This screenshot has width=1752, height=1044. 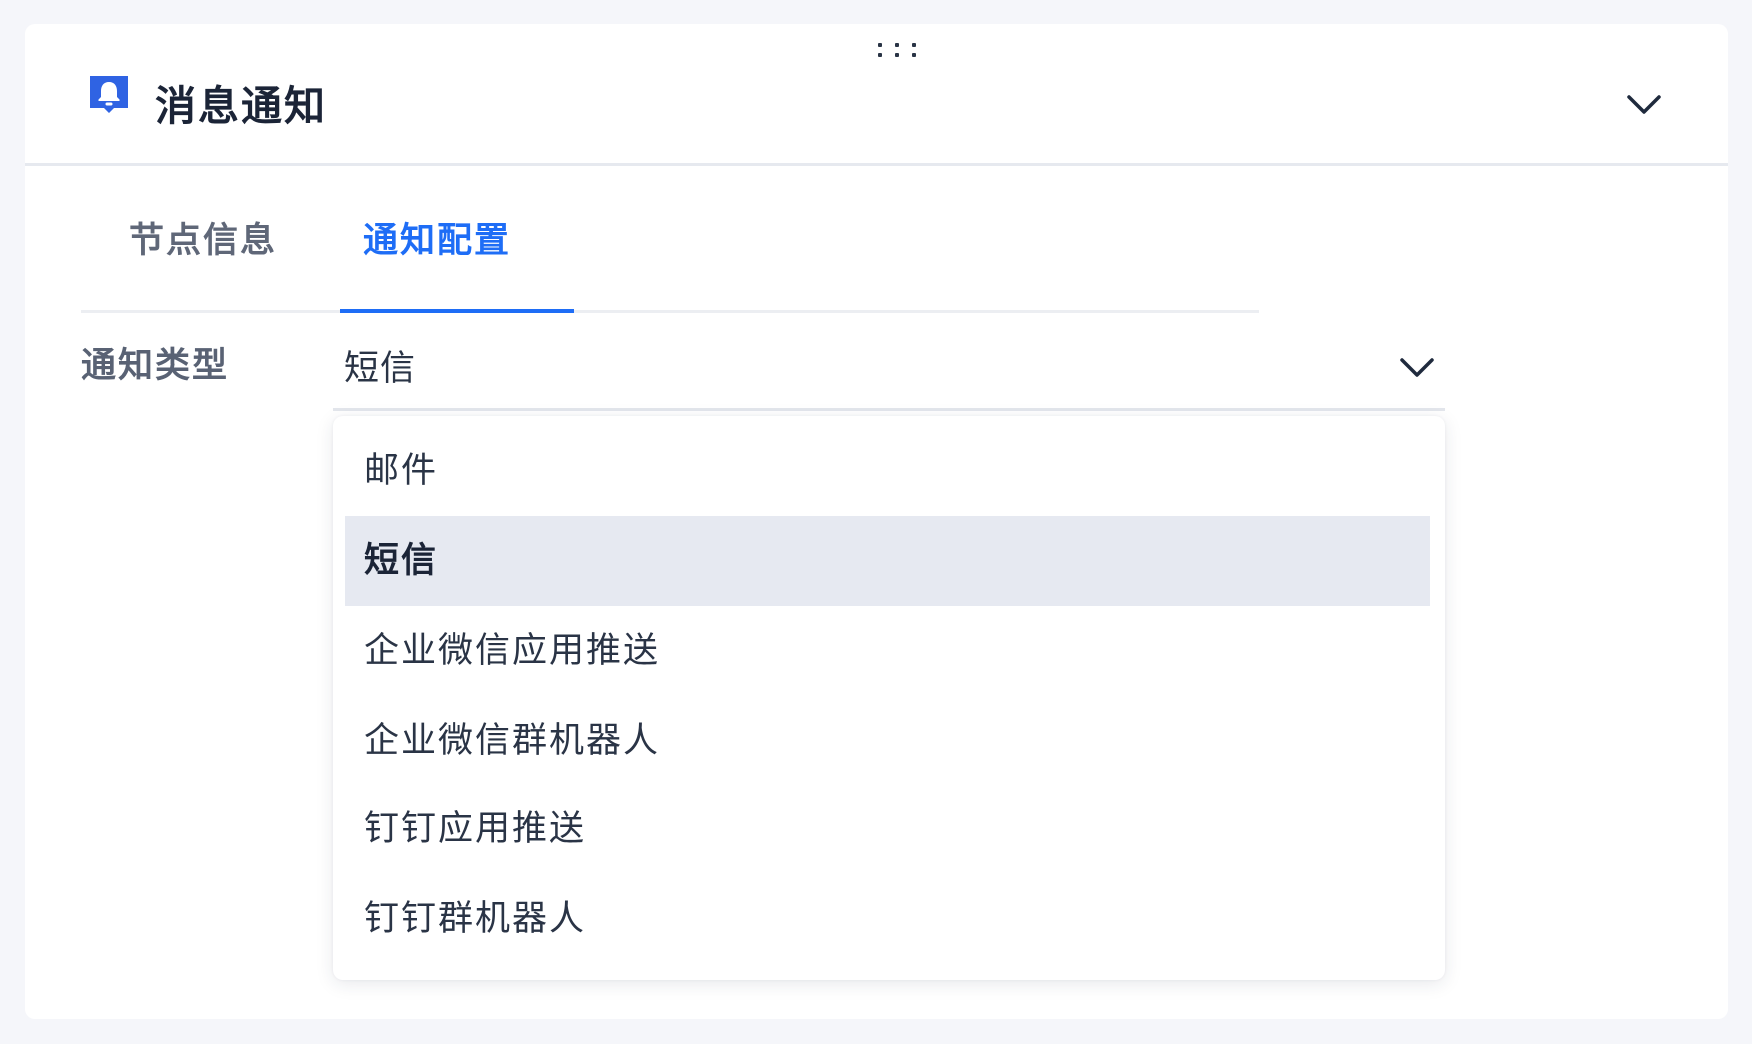 I want to click on panel-header: 消息通知, so click(x=876, y=95).